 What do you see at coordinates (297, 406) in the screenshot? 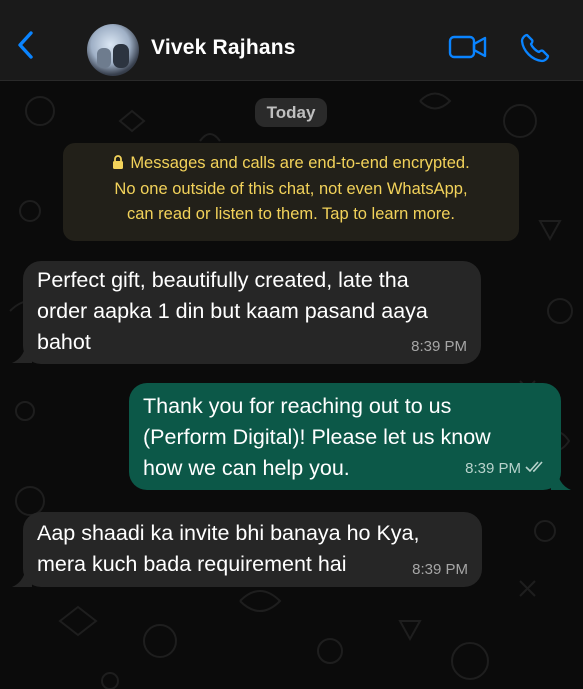
I see `message-line: Thank you for reaching out to us` at bounding box center [297, 406].